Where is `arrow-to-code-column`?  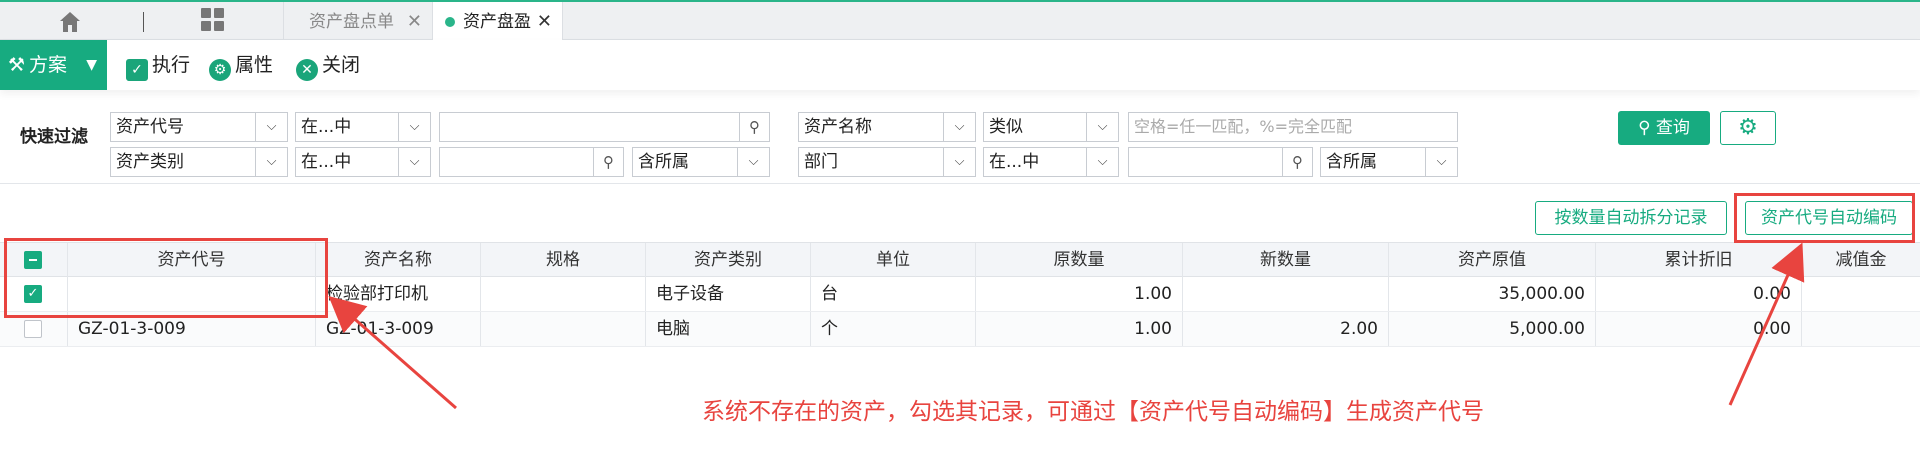 arrow-to-code-column is located at coordinates (392, 353).